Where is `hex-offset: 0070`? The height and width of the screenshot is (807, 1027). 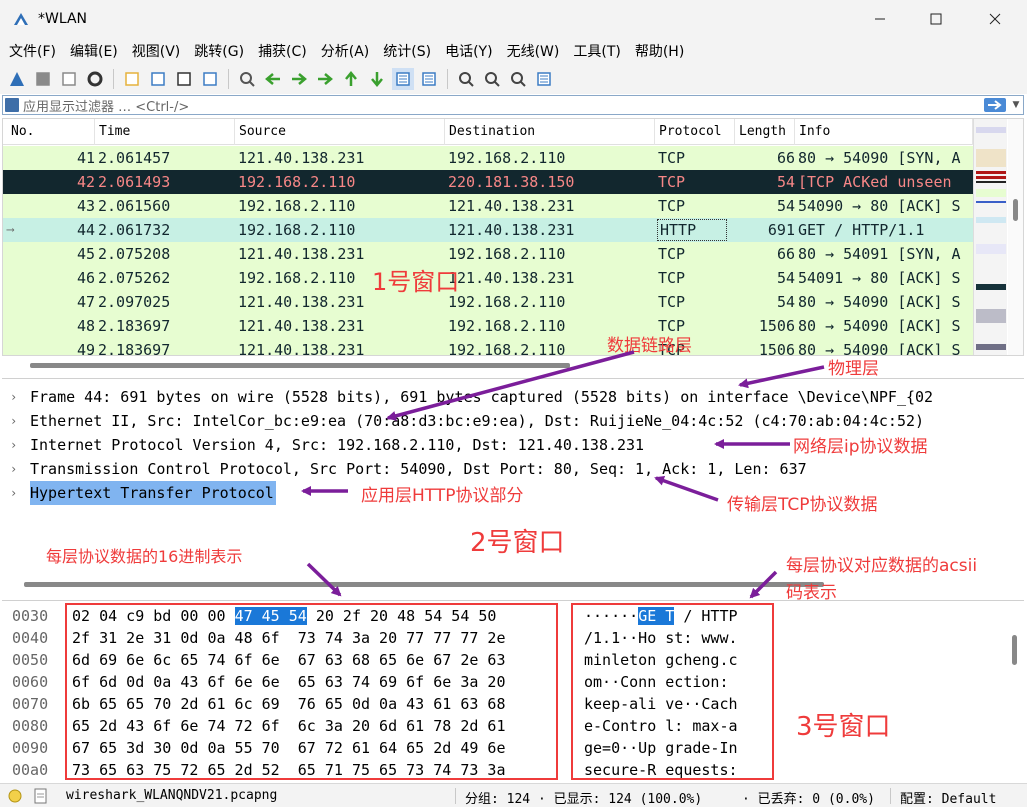
hex-offset: 0070 is located at coordinates (30, 704).